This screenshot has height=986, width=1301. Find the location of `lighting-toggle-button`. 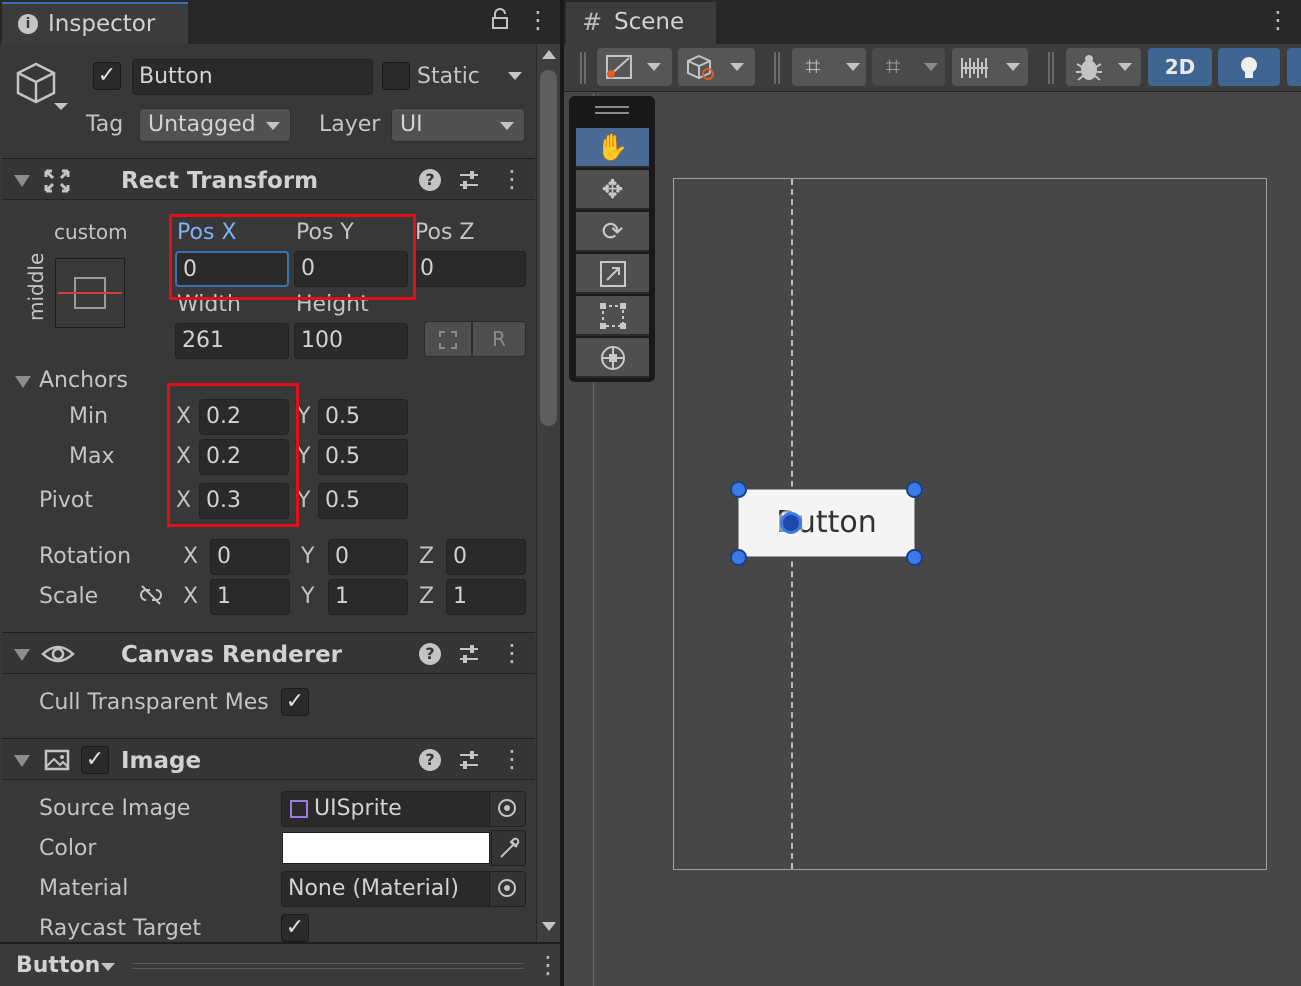

lighting-toggle-button is located at coordinates (1249, 67).